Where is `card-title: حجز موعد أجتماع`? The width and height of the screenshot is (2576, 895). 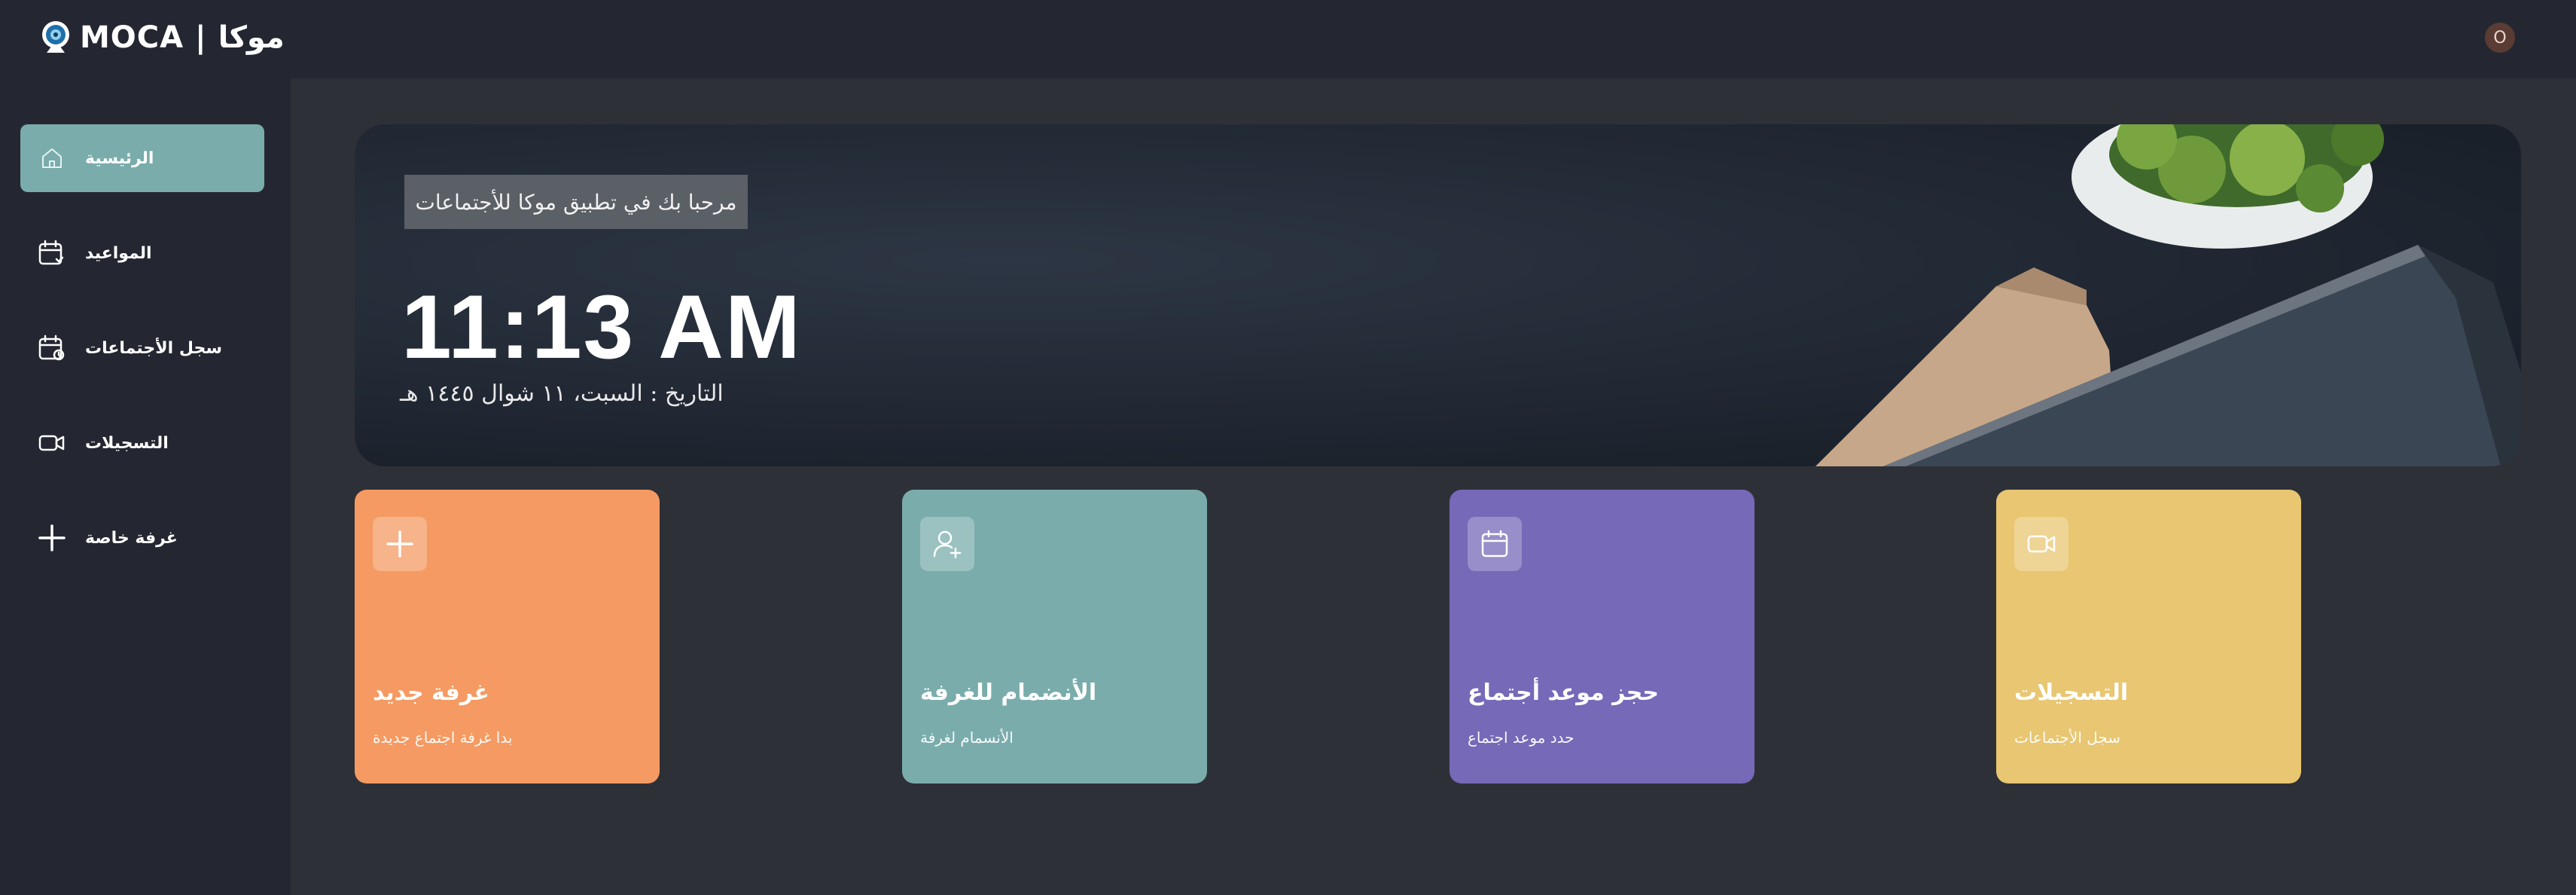
card-title: حجز موعد أجتماع is located at coordinates (1564, 693).